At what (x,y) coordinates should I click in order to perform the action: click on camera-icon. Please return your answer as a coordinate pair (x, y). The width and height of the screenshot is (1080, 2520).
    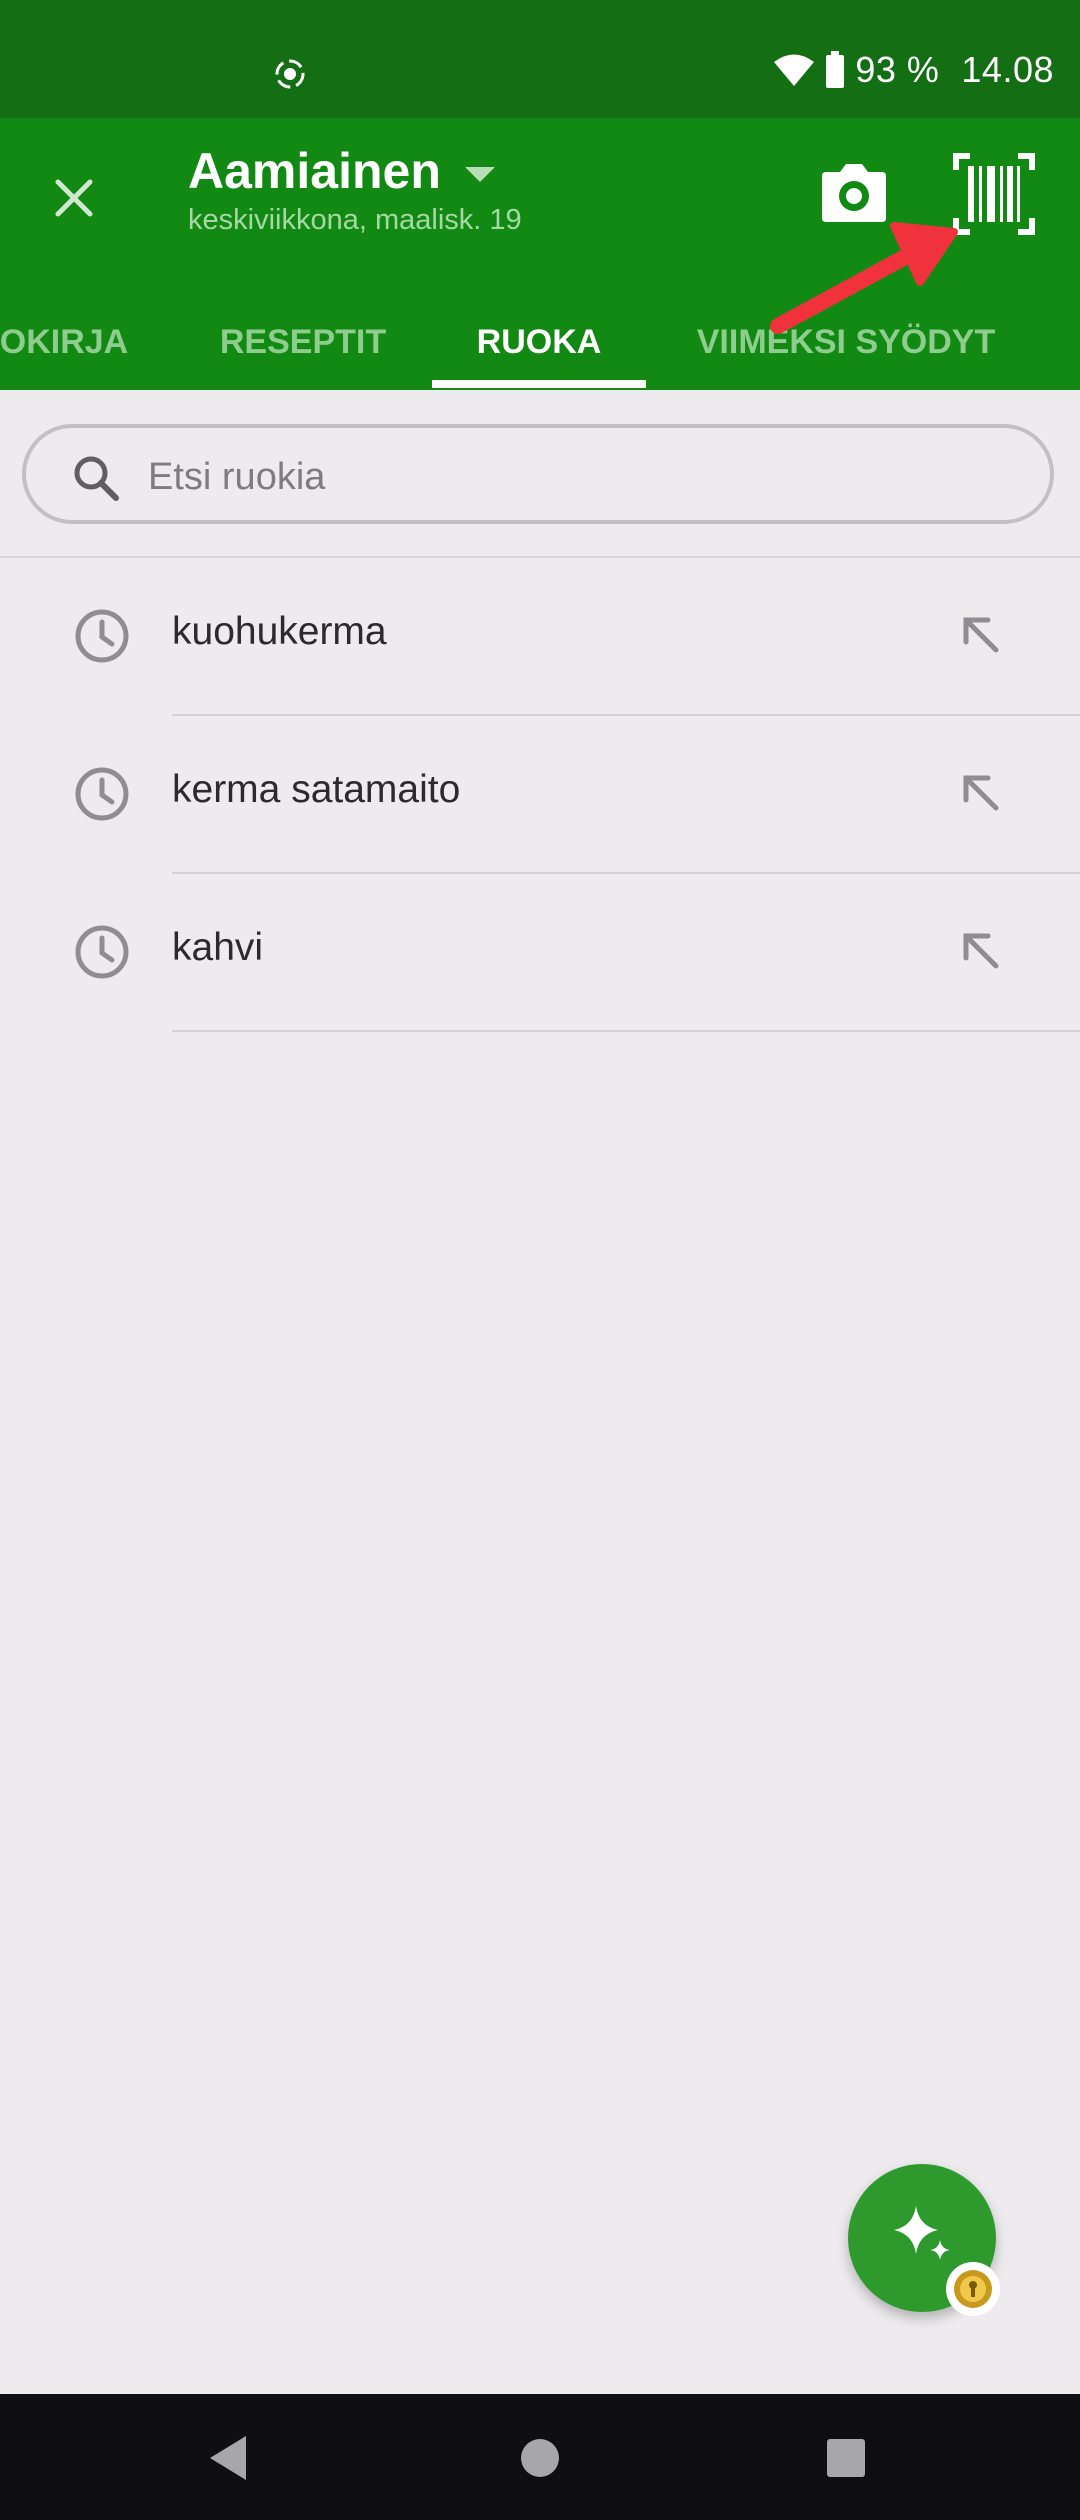
    Looking at the image, I should click on (854, 194).